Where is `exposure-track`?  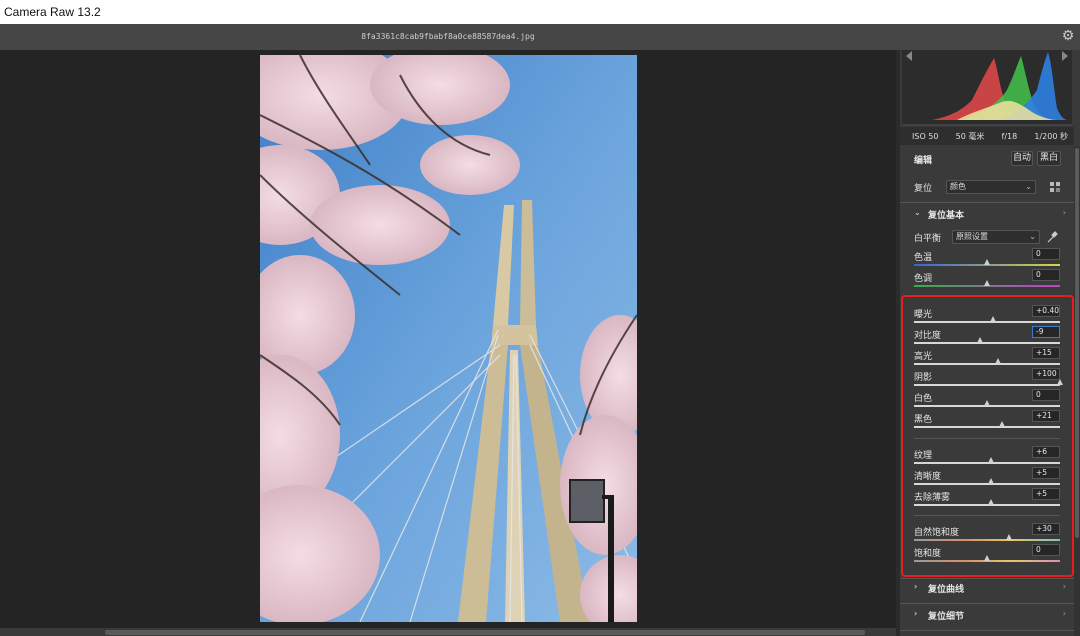
exposure-track is located at coordinates (987, 322).